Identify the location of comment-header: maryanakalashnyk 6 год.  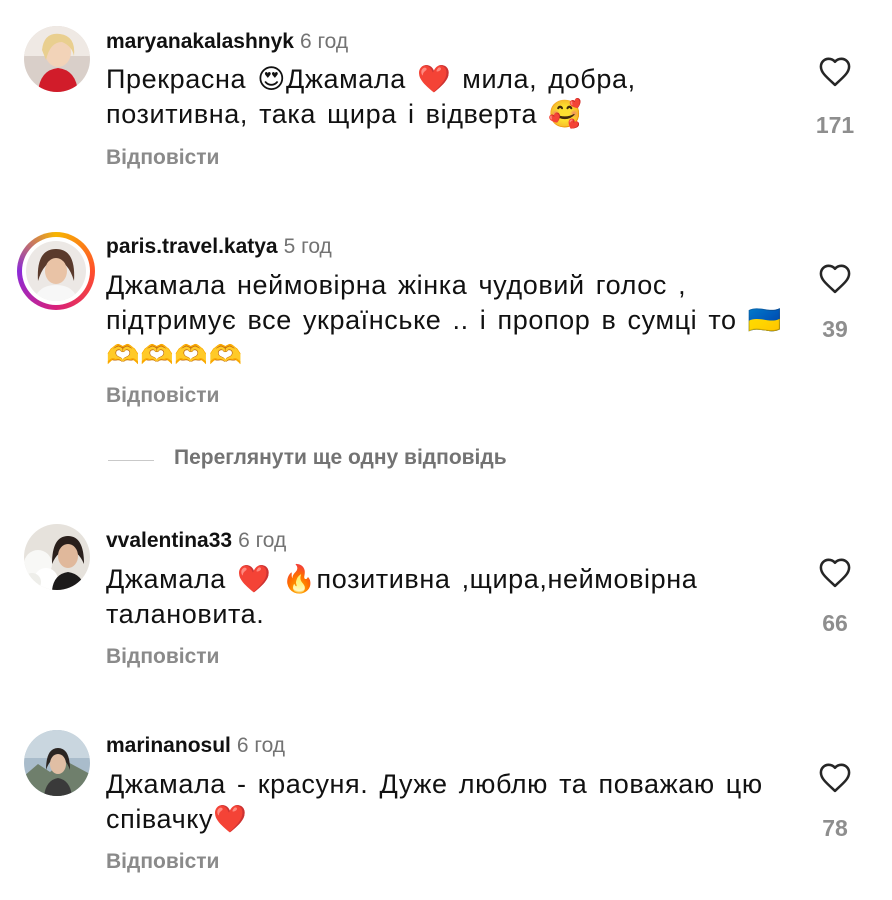
(227, 42).